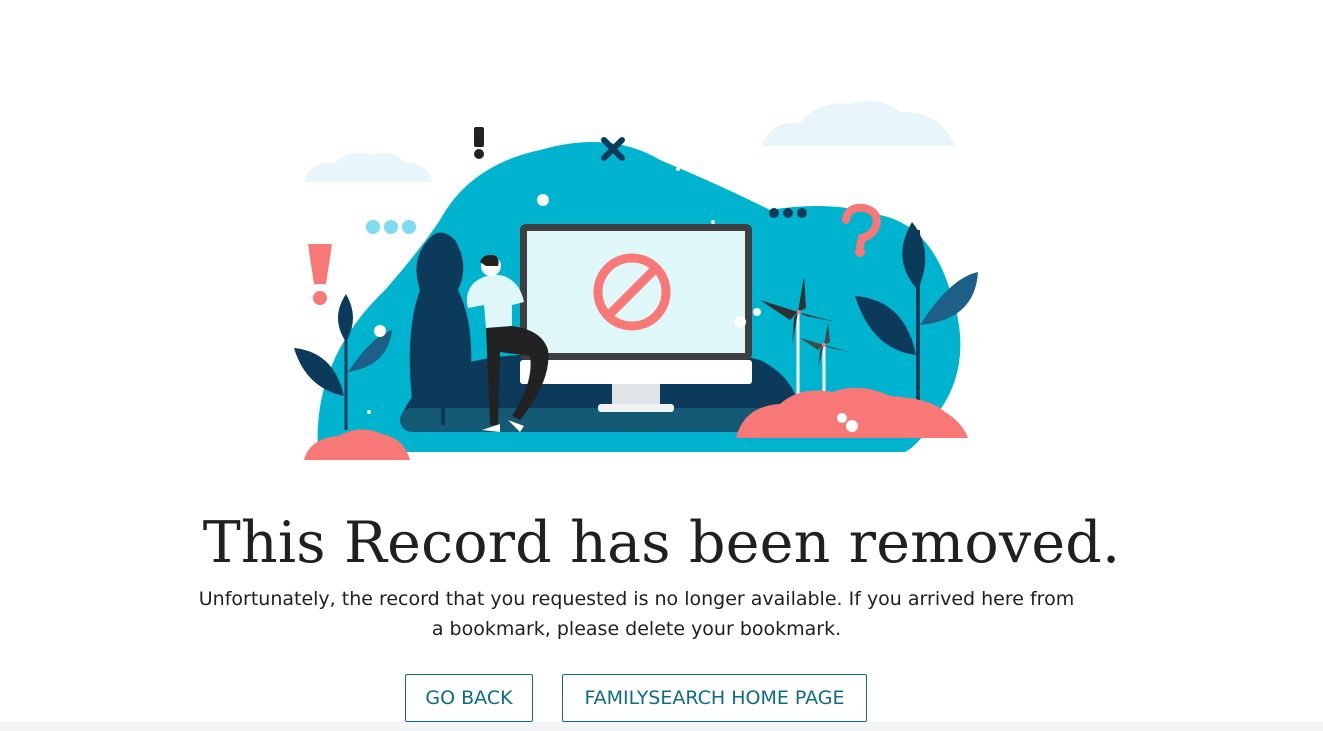 The height and width of the screenshot is (731, 1323). What do you see at coordinates (714, 698) in the screenshot?
I see `familysearch-home-button: FAMILYSEARCH HOME PAGE` at bounding box center [714, 698].